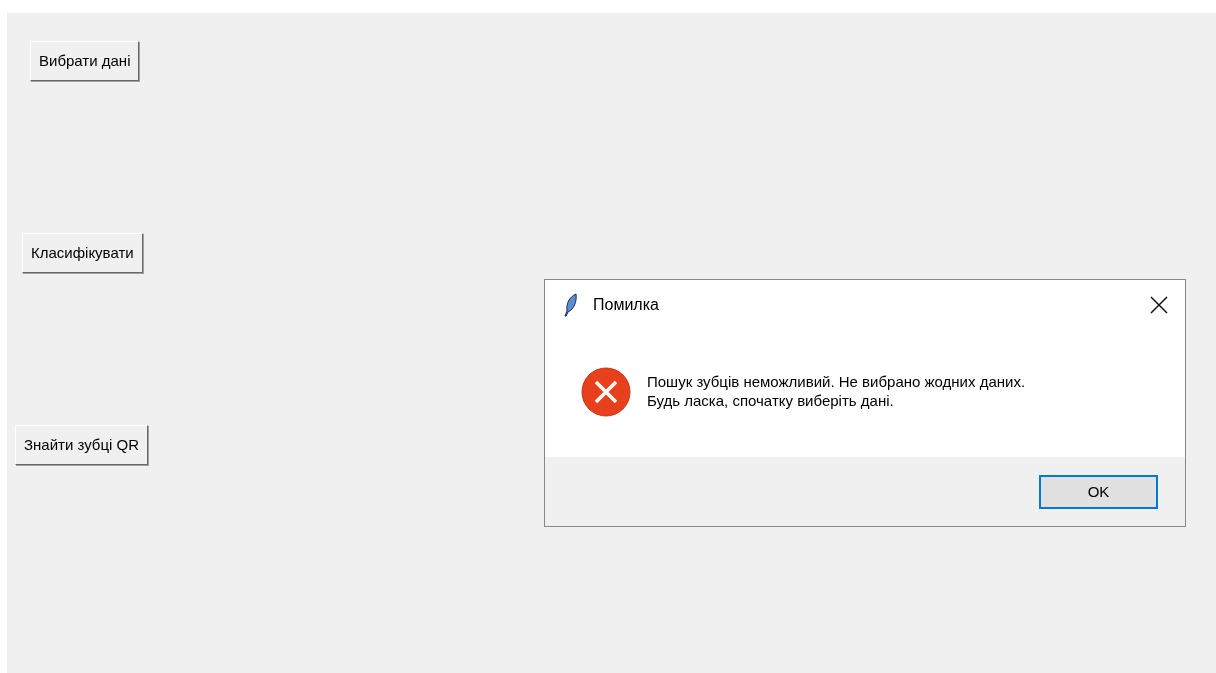 The height and width of the screenshot is (673, 1216). Describe the element at coordinates (571, 304) in the screenshot. I see `feather-icon` at that location.